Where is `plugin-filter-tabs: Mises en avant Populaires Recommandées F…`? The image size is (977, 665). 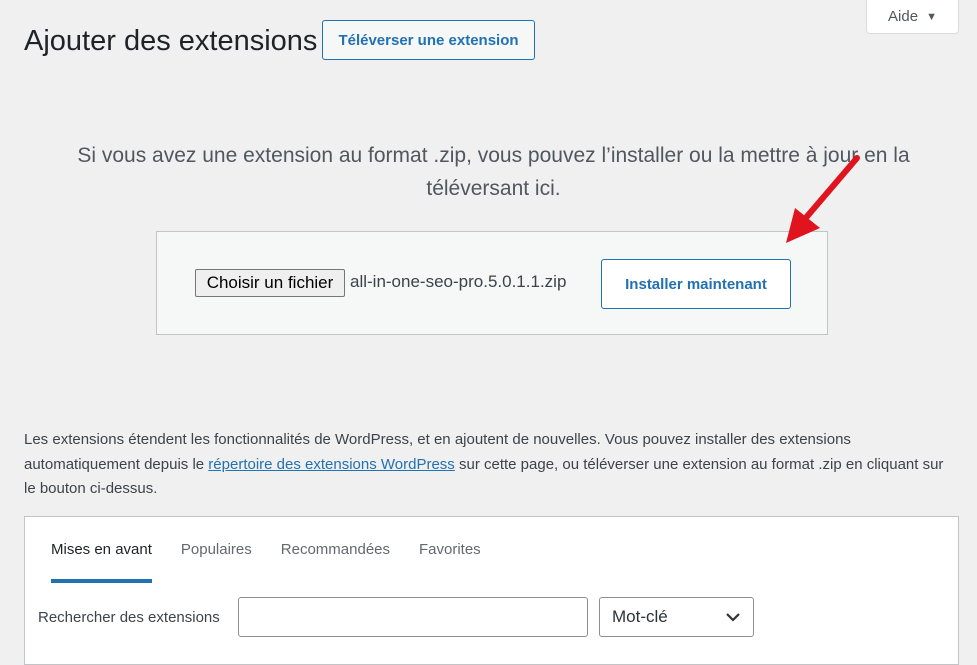 plugin-filter-tabs: Mises en avant Populaires Recommandées F… is located at coordinates (280, 550).